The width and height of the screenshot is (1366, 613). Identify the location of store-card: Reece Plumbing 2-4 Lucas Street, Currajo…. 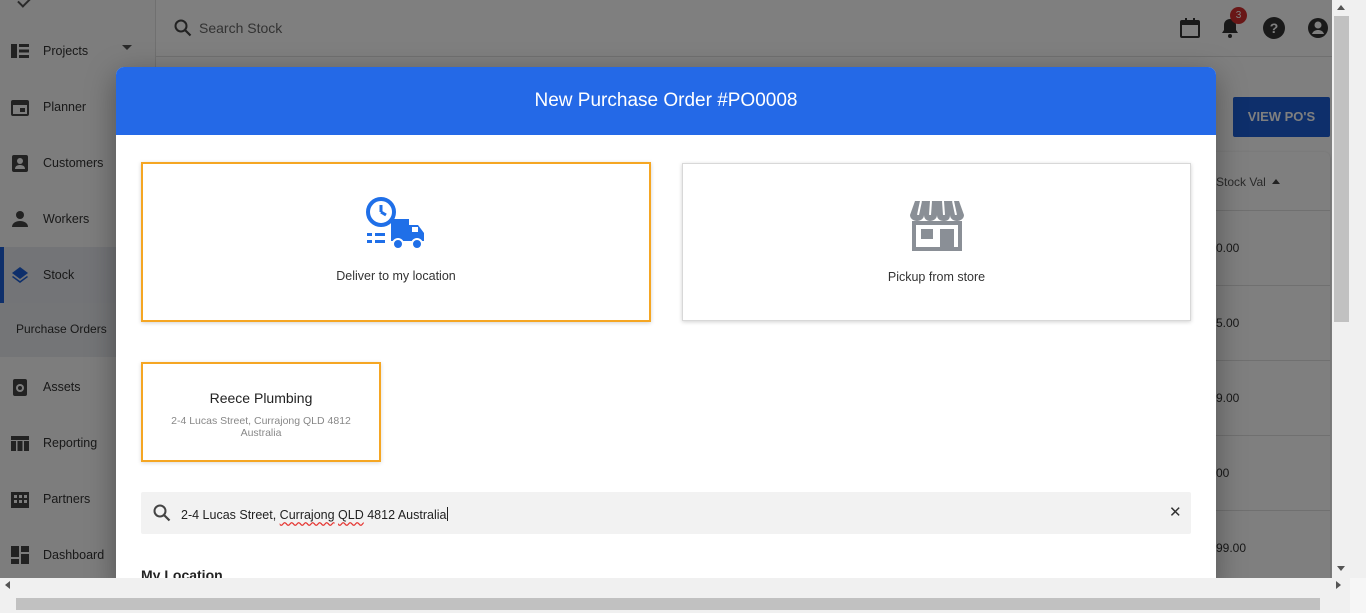
(261, 412).